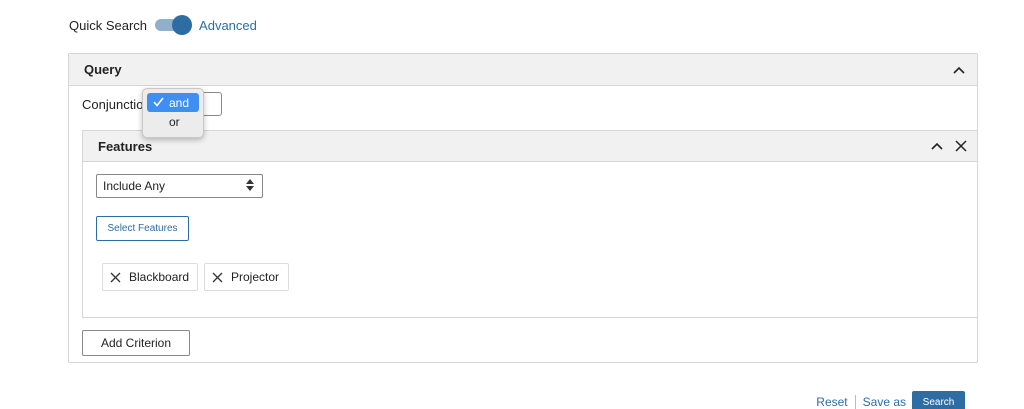 This screenshot has width=1024, height=409. I want to click on include-mode-value: Include Any, so click(134, 186).